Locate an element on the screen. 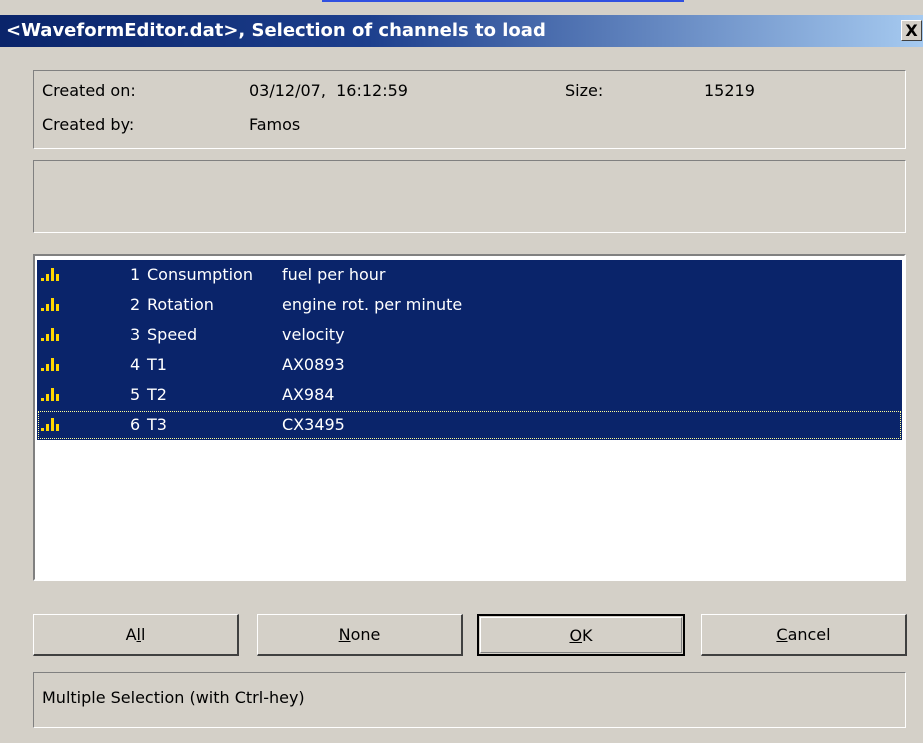  close-button: X is located at coordinates (911, 30).